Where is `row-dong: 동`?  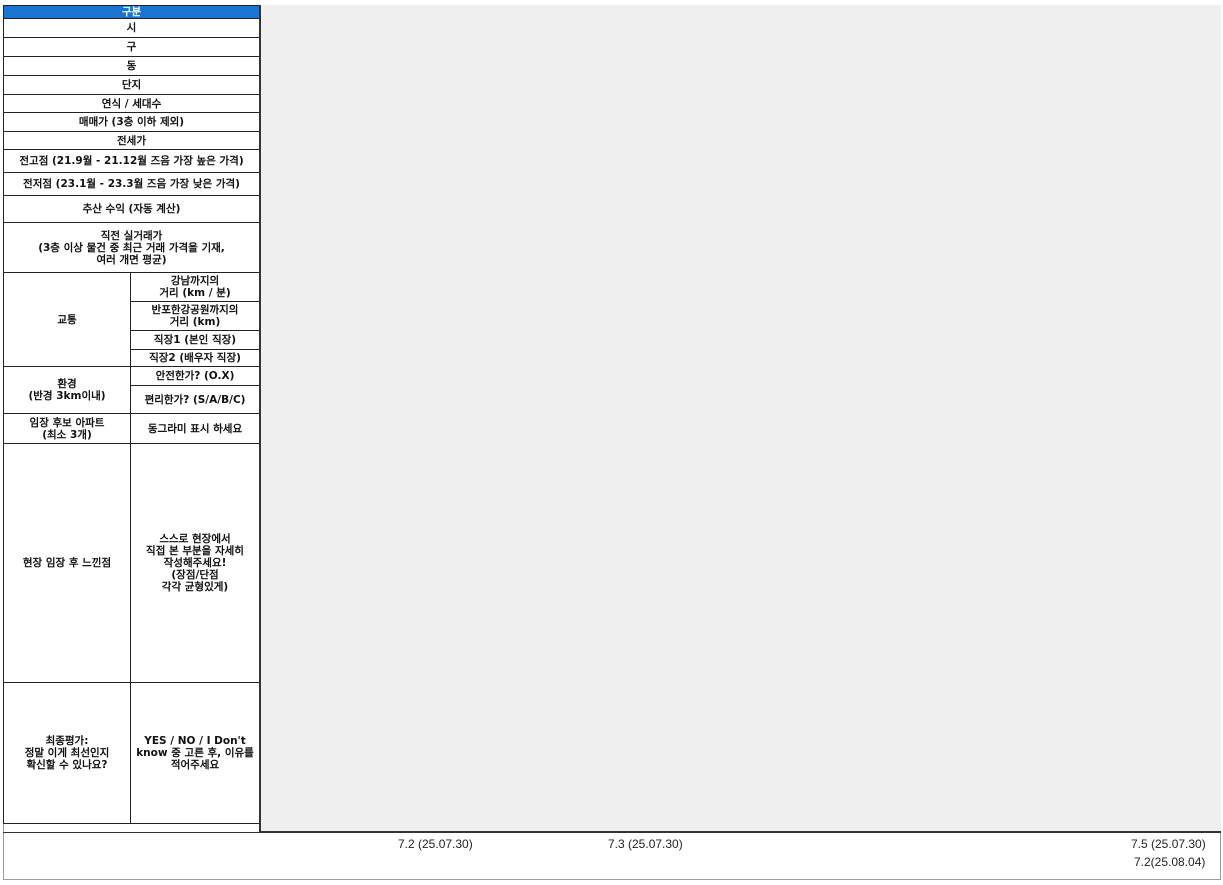 row-dong: 동 is located at coordinates (131, 66).